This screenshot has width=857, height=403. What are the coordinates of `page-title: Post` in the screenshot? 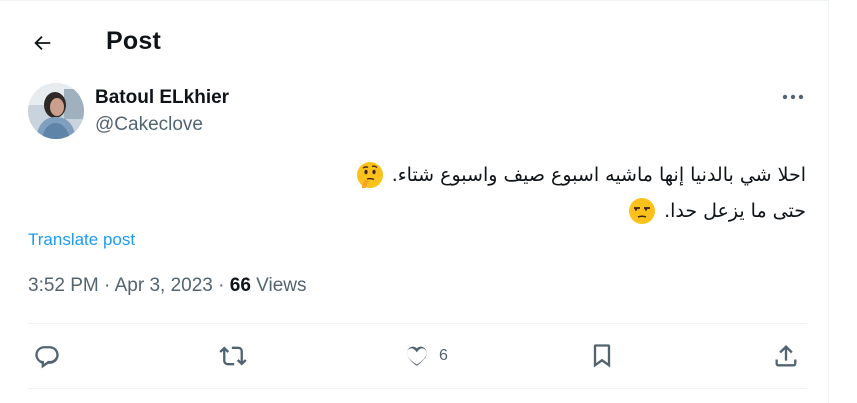 It's located at (133, 41).